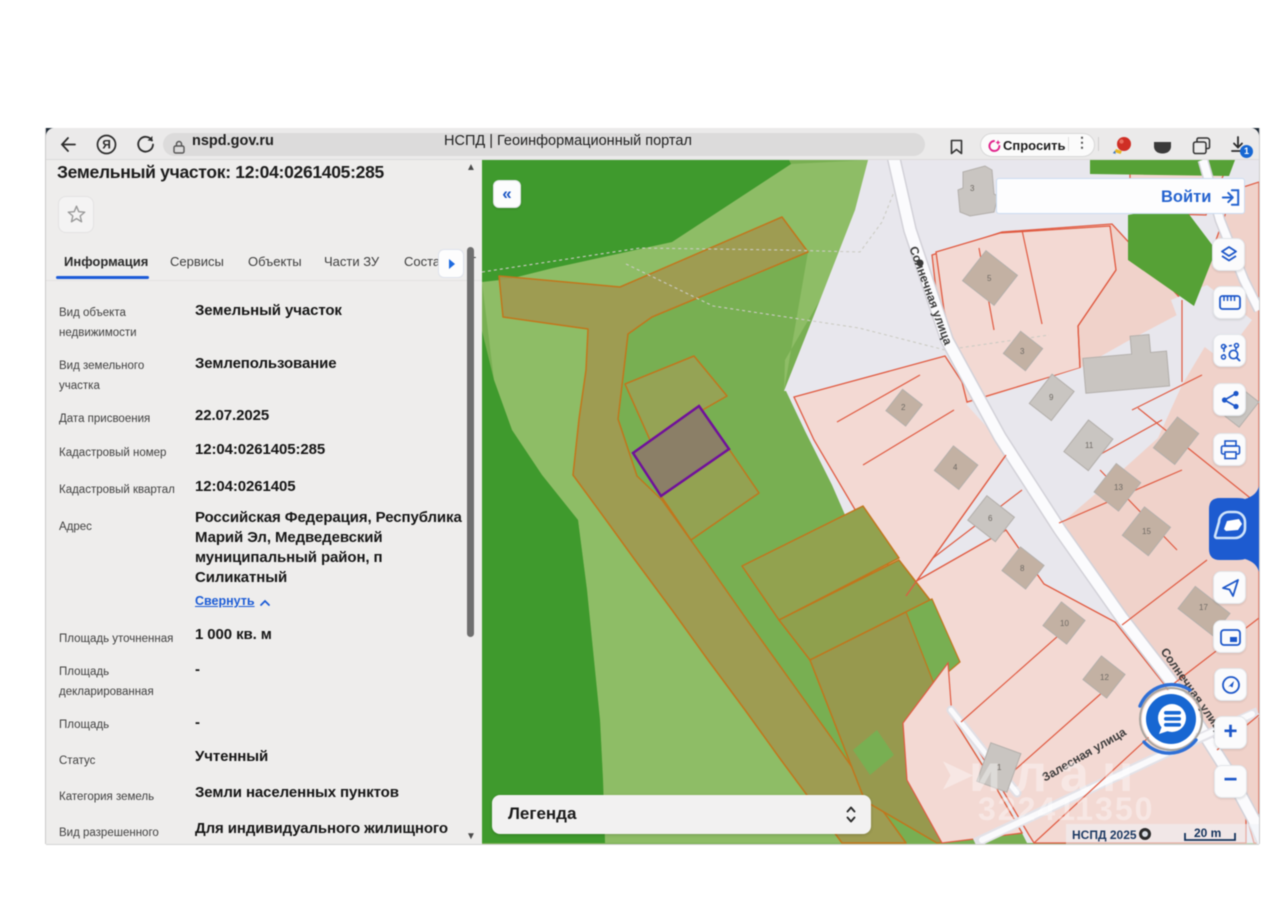  What do you see at coordinates (990, 518) in the screenshot?
I see `svg-text: 6` at bounding box center [990, 518].